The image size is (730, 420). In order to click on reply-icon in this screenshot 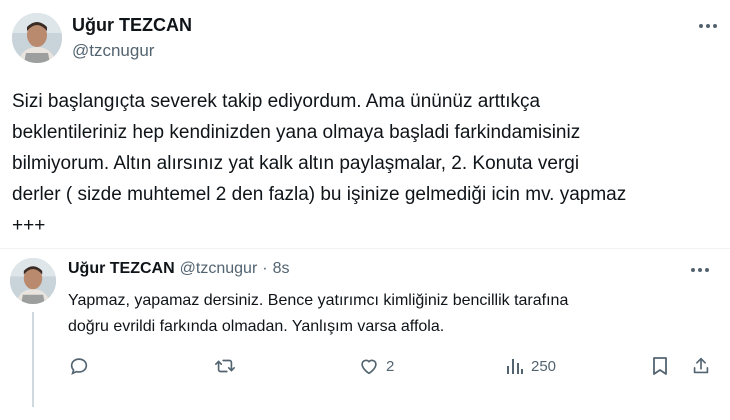, I will do `click(79, 366)`.